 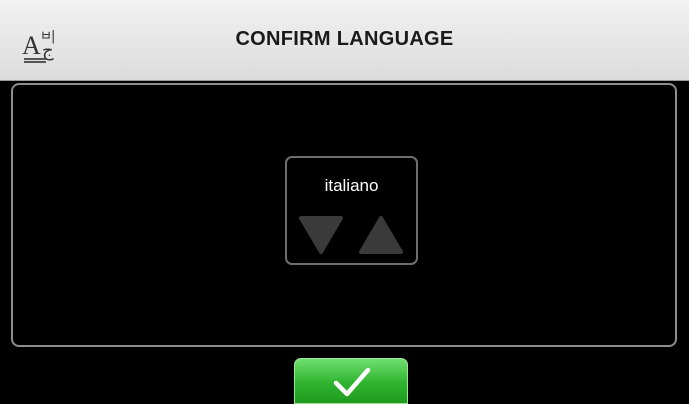 What do you see at coordinates (381, 235) in the screenshot?
I see `triangle-up-icon` at bounding box center [381, 235].